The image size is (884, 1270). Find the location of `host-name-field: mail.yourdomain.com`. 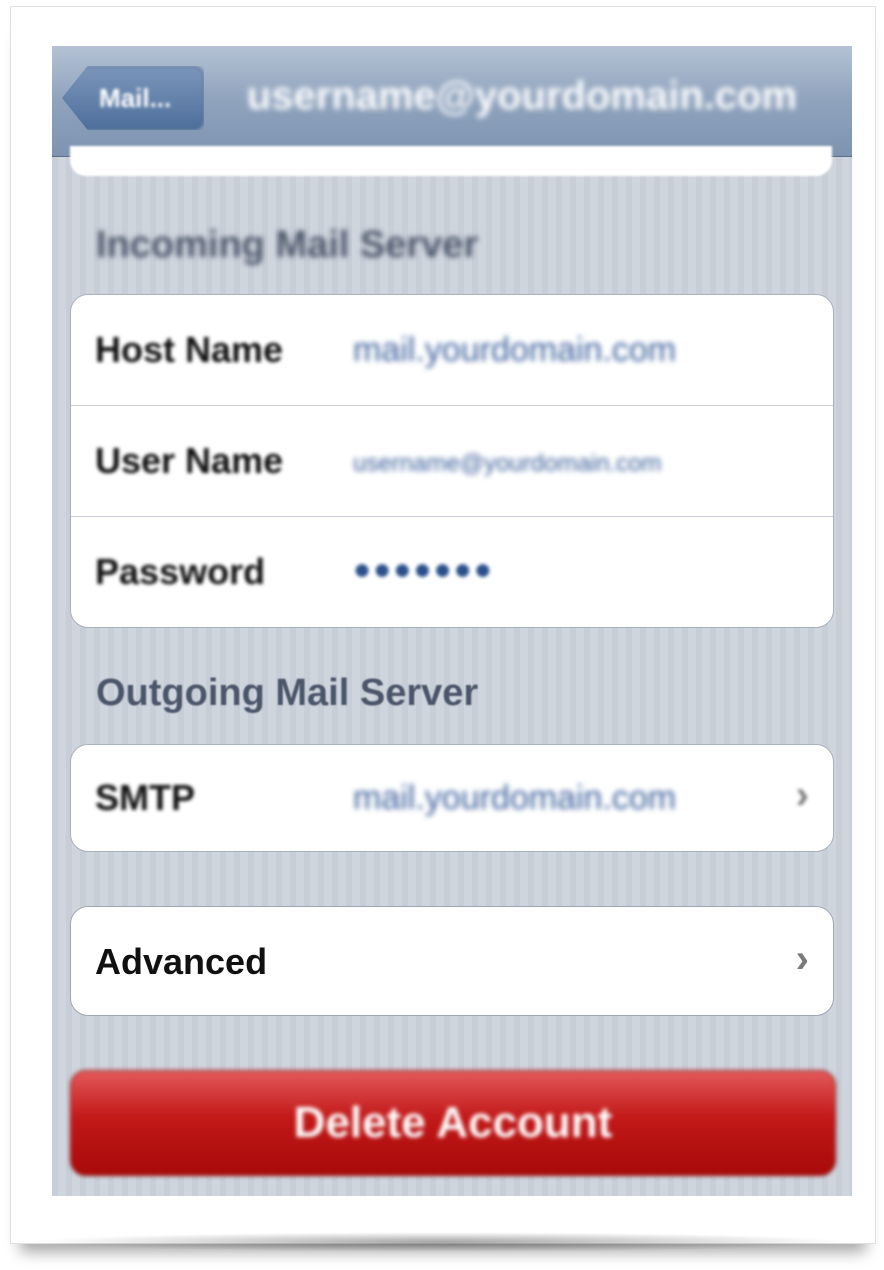

host-name-field: mail.yourdomain.com is located at coordinates (514, 350).